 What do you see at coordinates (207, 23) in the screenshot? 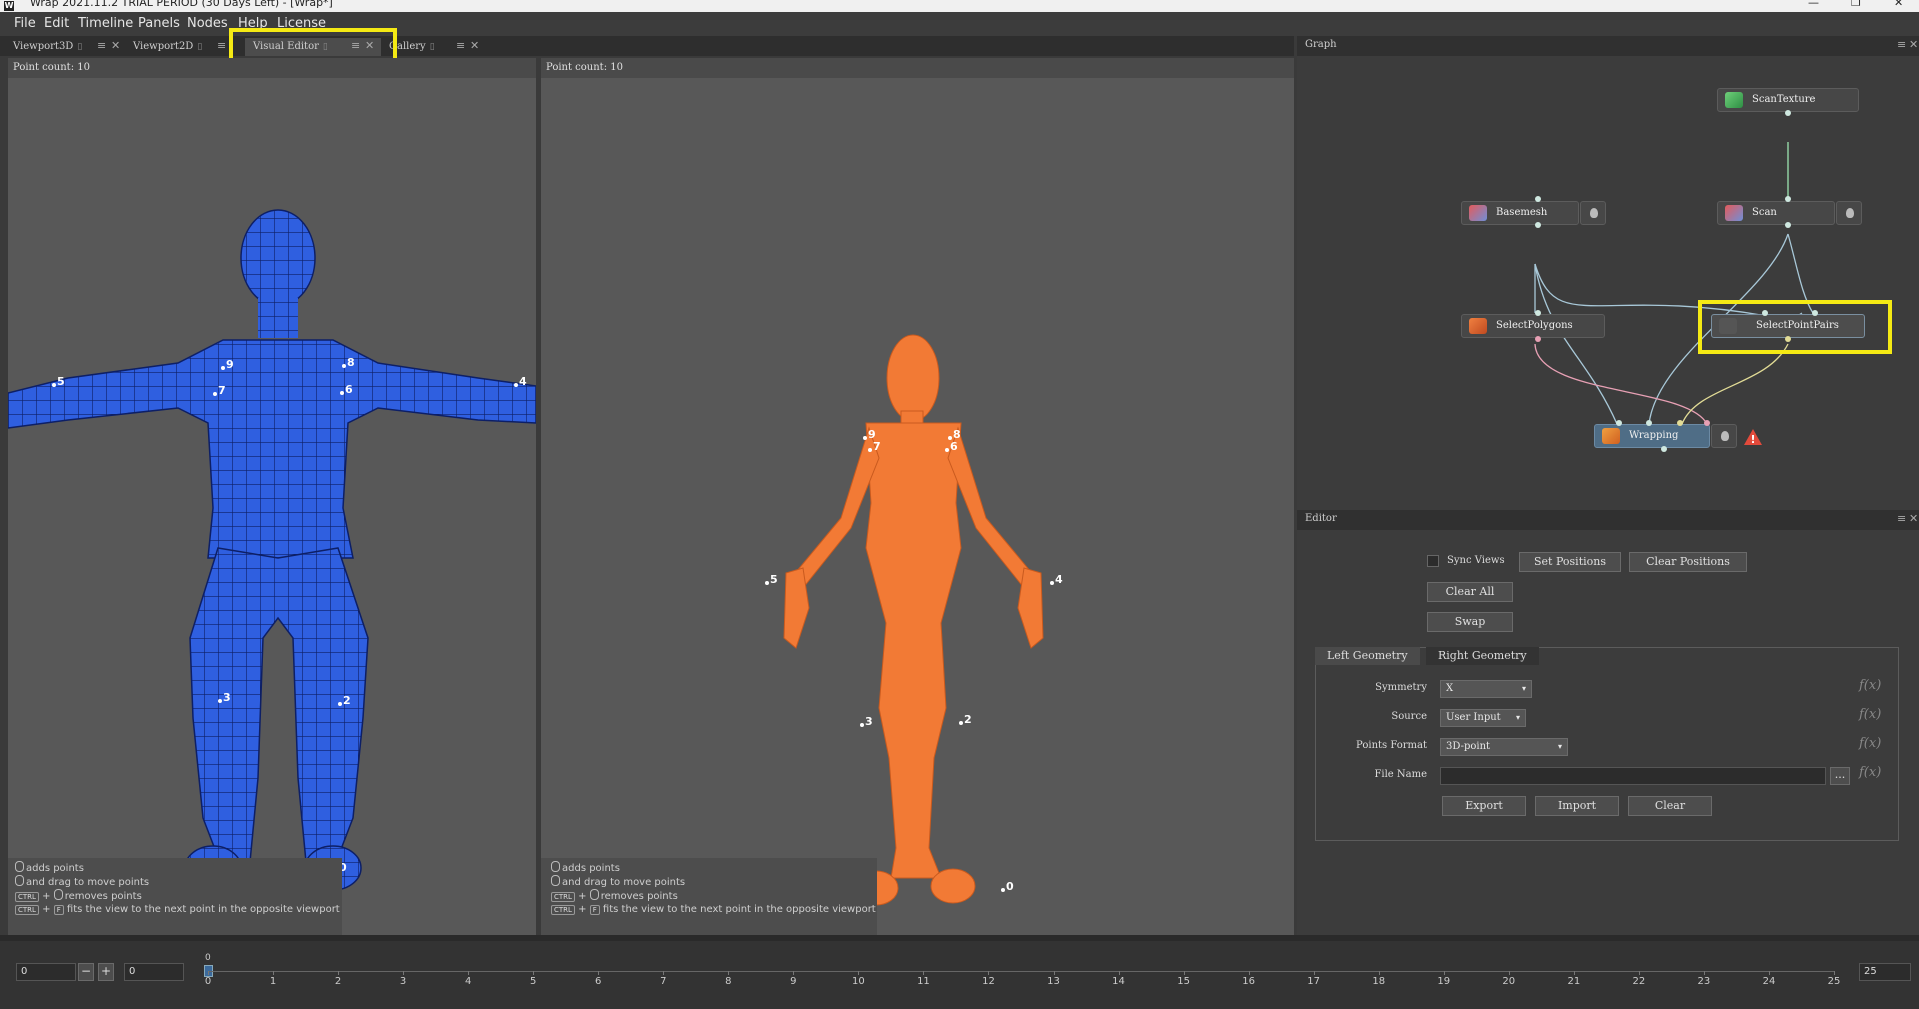
I see `menu-nodes: Nodes` at bounding box center [207, 23].